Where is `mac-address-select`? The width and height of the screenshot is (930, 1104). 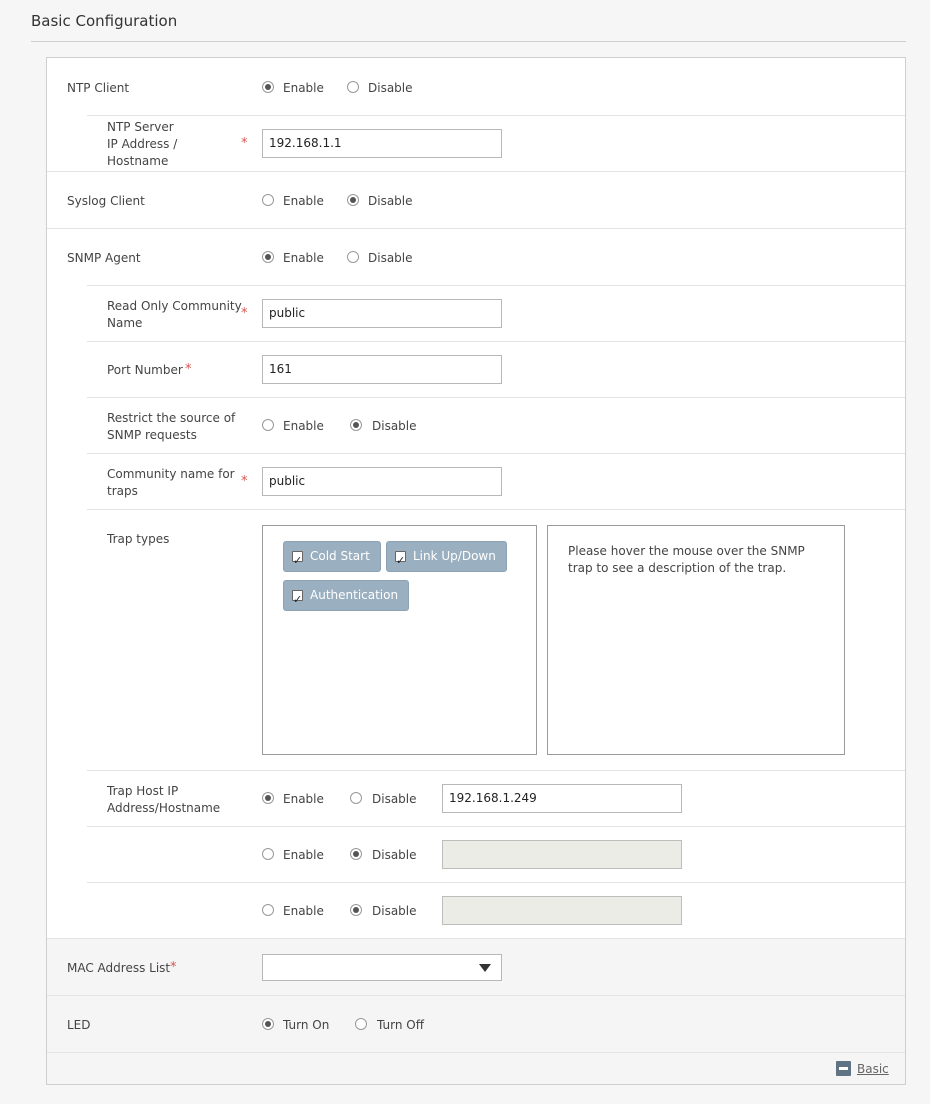
mac-address-select is located at coordinates (382, 967).